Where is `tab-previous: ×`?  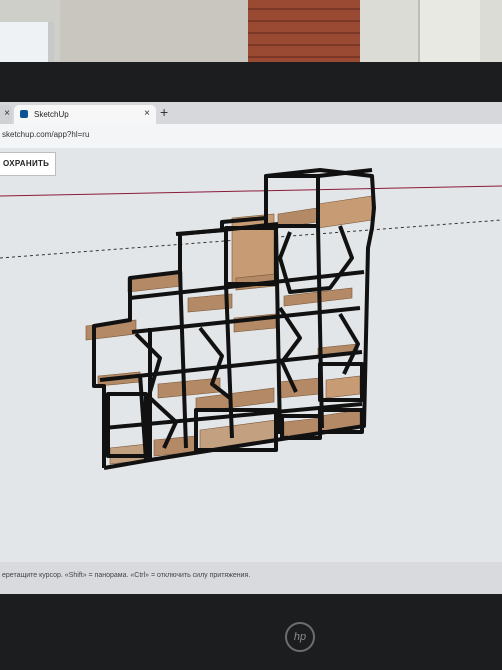 tab-previous: × is located at coordinates (6, 114).